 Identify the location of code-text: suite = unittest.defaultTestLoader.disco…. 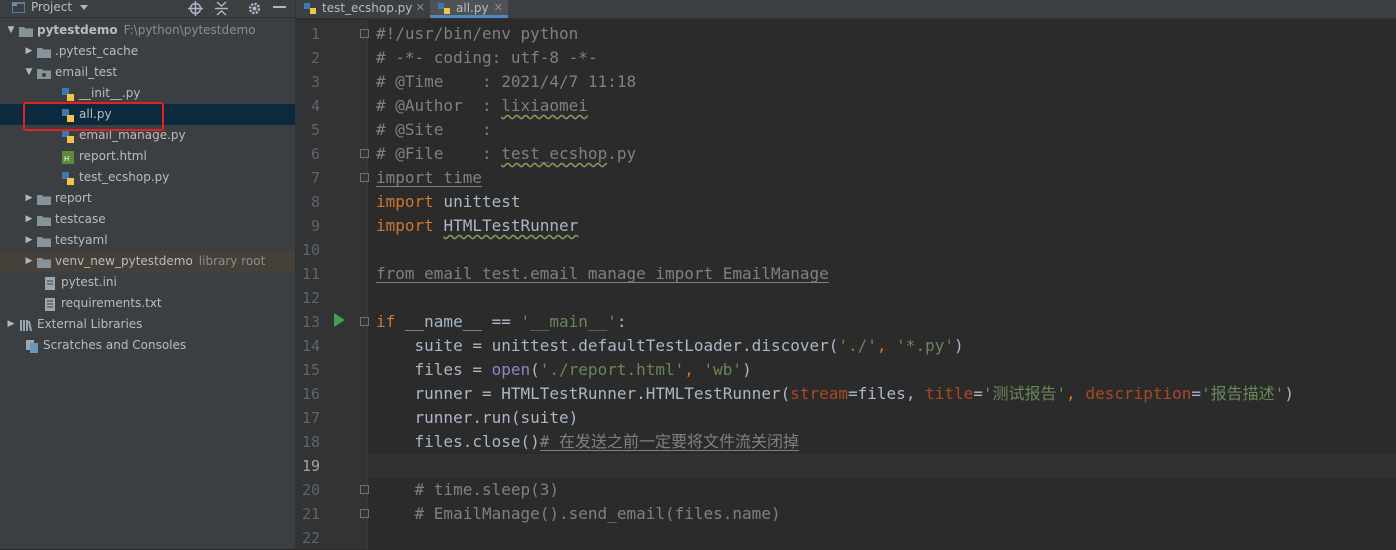
(607, 345).